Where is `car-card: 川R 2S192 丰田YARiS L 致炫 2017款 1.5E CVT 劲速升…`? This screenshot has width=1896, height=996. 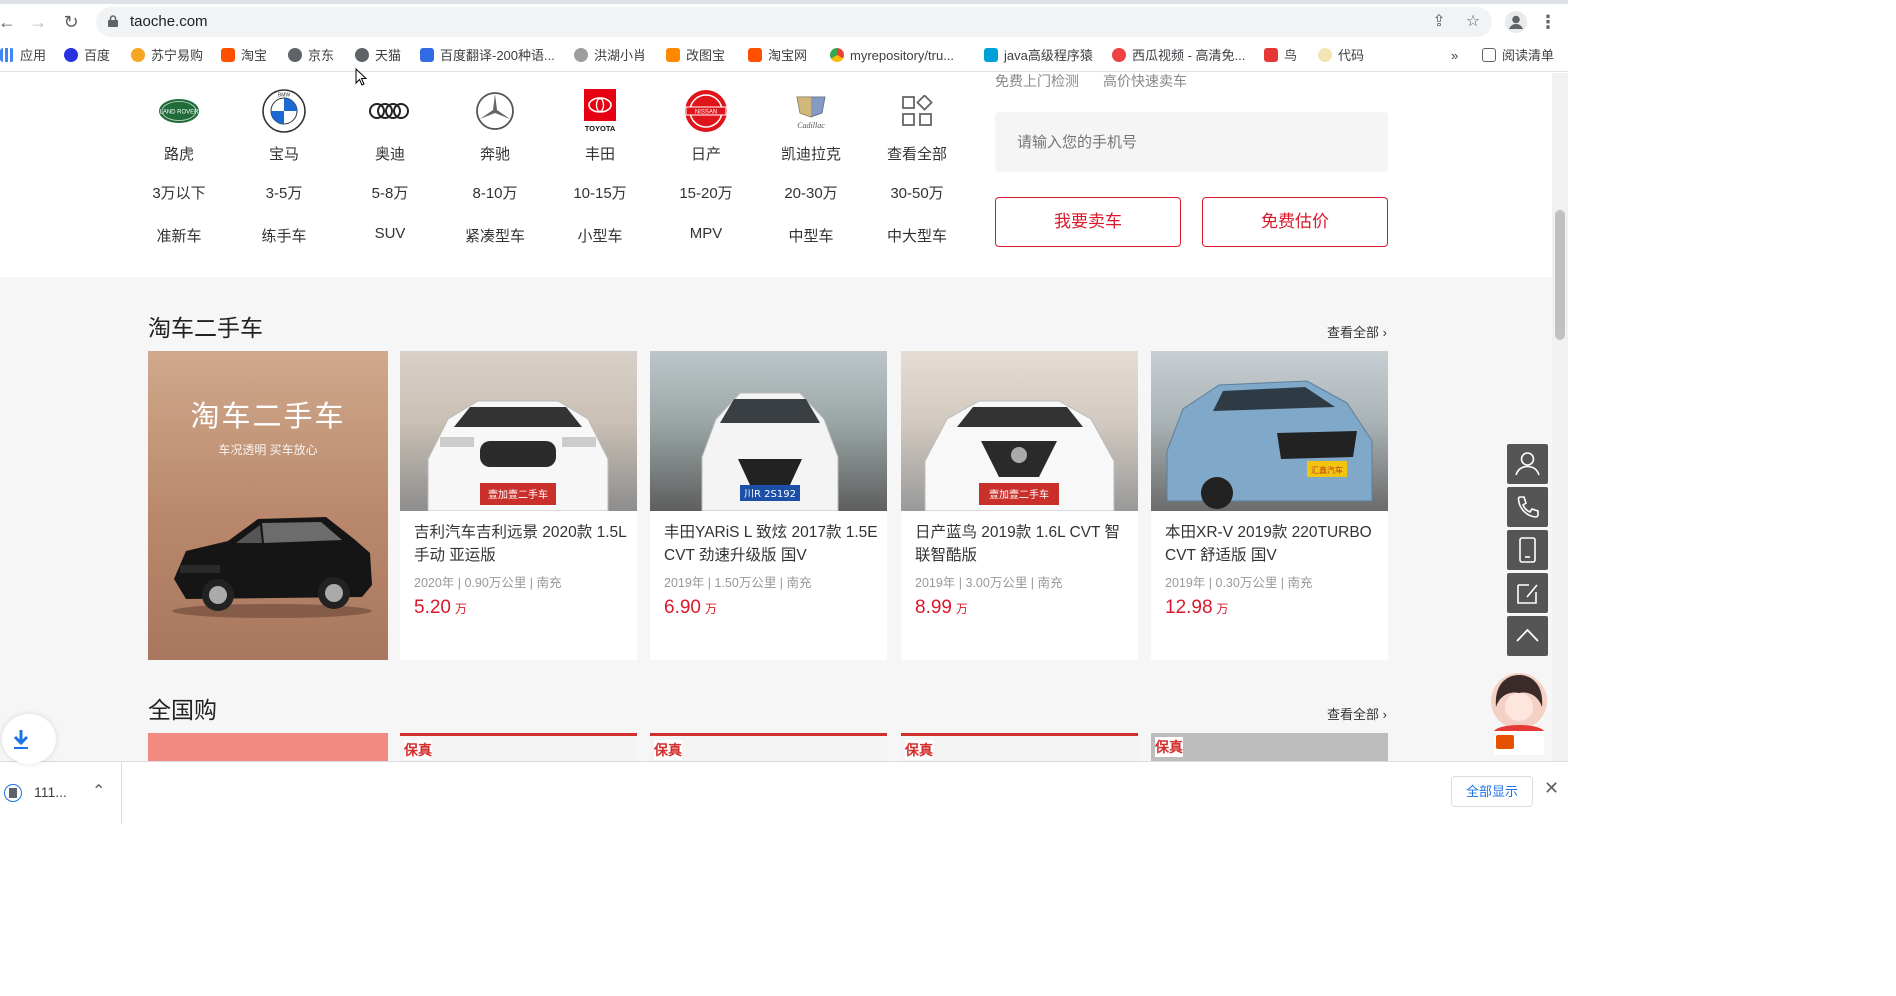 car-card: 川R 2S192 丰田YARiS L 致炫 2017款 1.5E CVT 劲速升… is located at coordinates (768, 505).